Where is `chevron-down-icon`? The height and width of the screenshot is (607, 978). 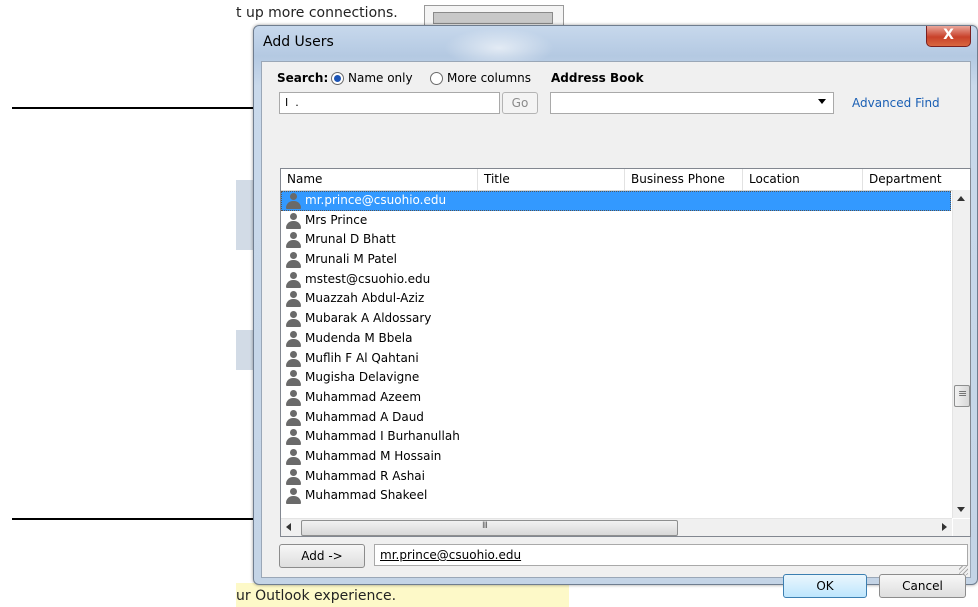
chevron-down-icon is located at coordinates (822, 101).